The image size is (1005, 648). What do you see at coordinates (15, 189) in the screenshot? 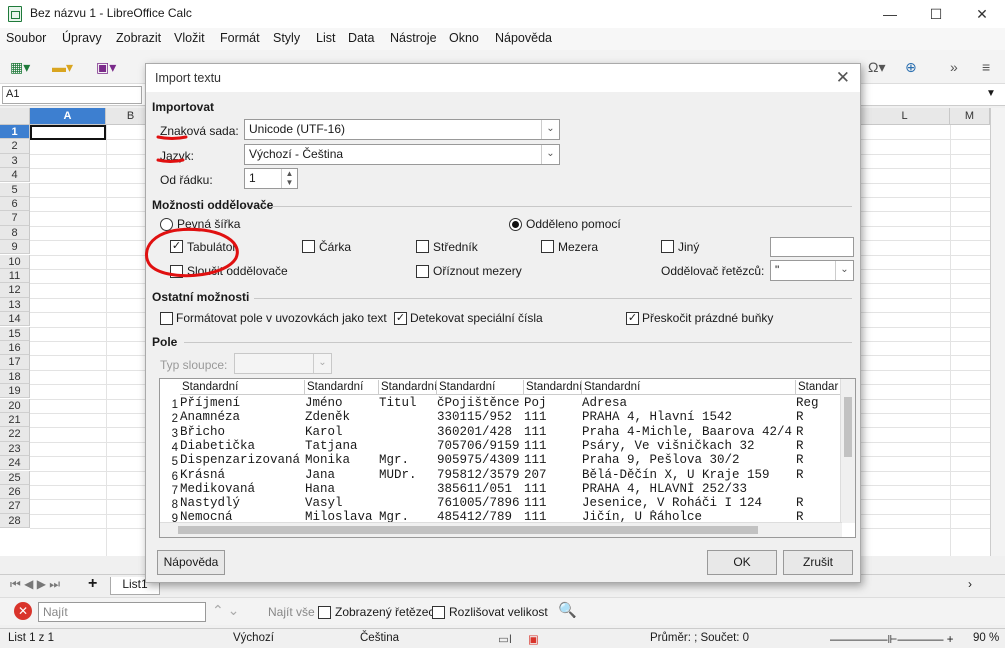
I see `row-header: 5` at bounding box center [15, 189].